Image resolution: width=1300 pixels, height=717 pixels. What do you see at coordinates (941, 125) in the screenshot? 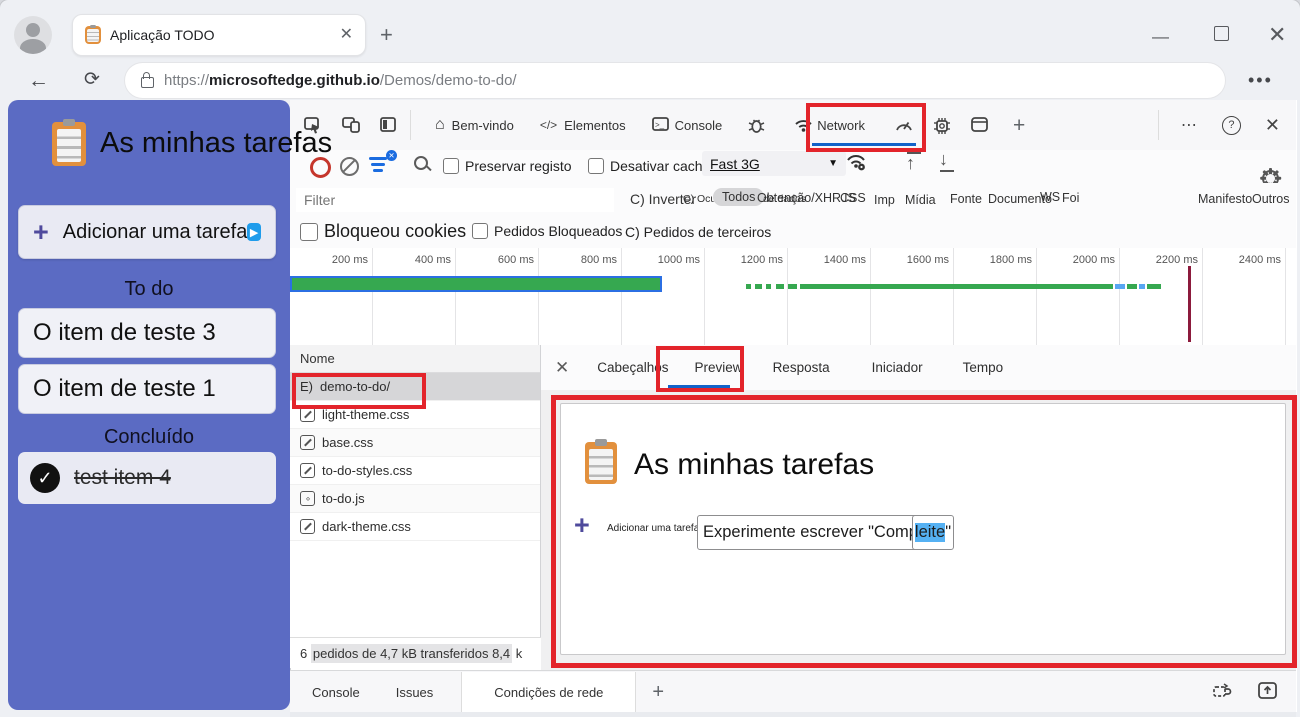
I see `tab-memory` at bounding box center [941, 125].